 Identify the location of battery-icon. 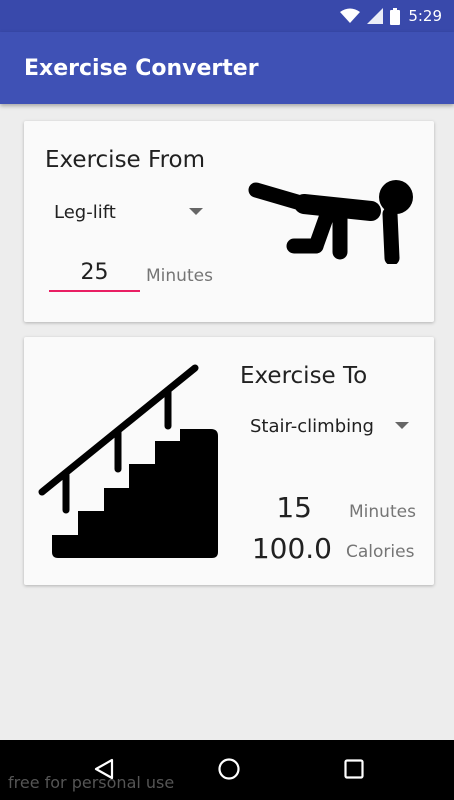
(395, 16).